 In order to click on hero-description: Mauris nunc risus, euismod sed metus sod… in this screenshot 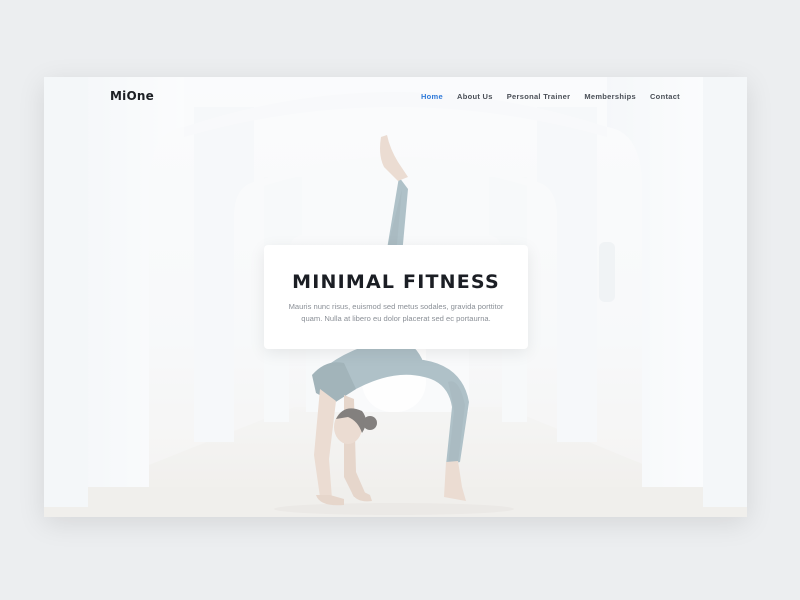, I will do `click(396, 312)`.